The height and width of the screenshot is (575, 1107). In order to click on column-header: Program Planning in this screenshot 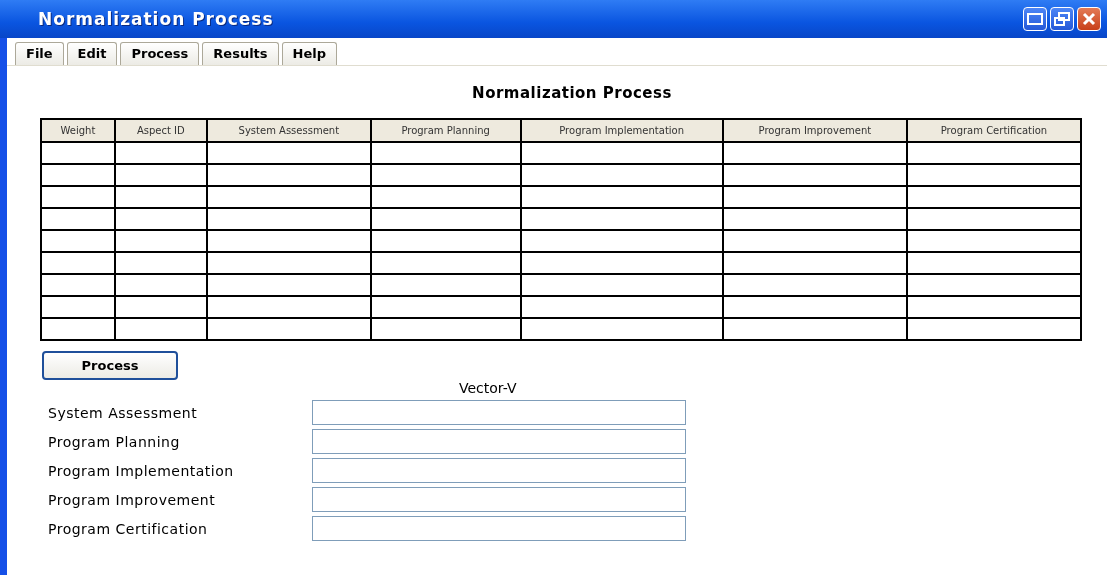, I will do `click(445, 130)`.